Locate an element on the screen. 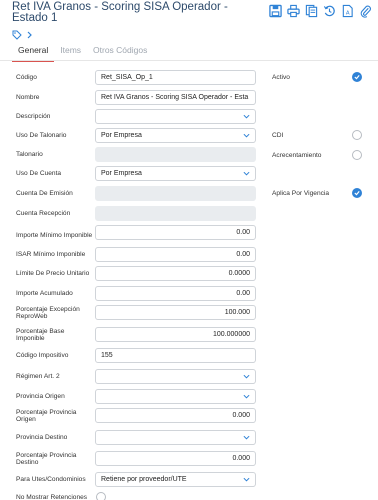 The image size is (378, 500). tab-otros-codigos: Otros Códigos is located at coordinates (120, 52).